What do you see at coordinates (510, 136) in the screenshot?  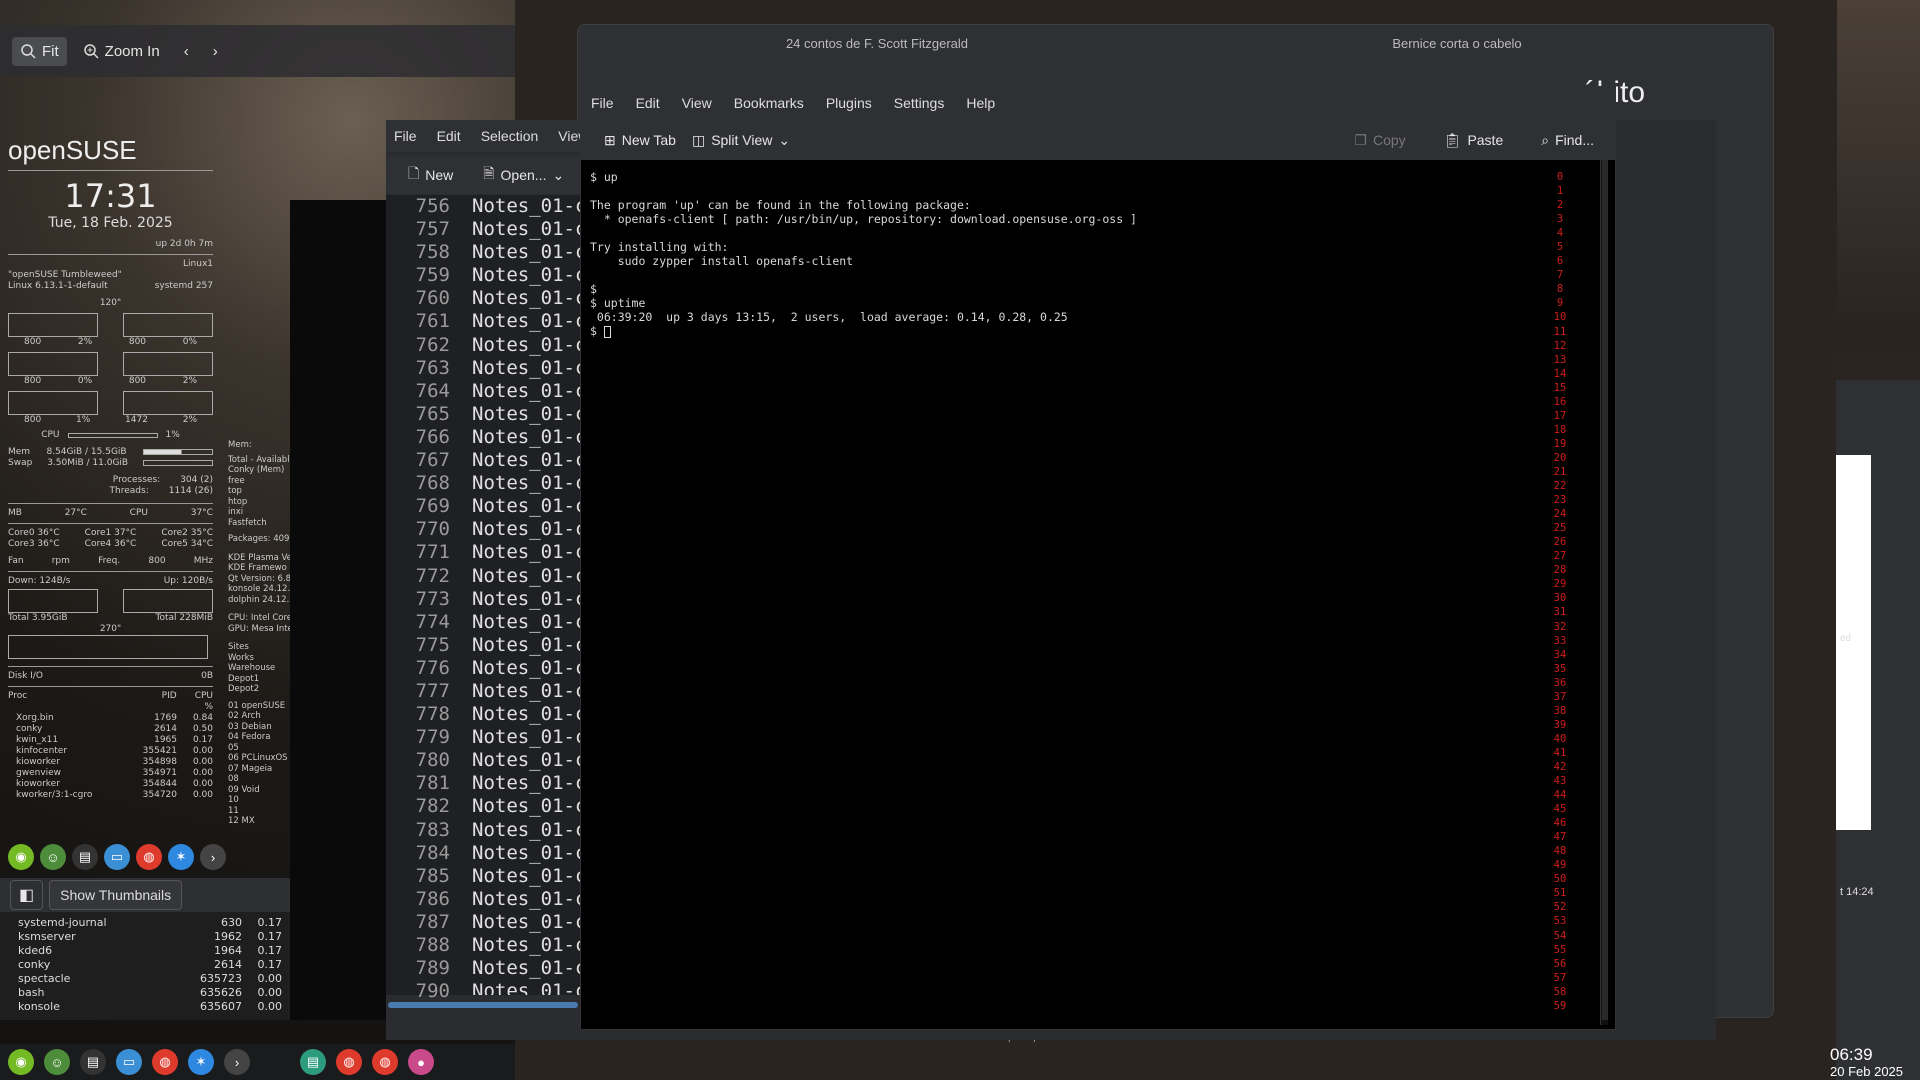 I see `kate-menu-item: Selection` at bounding box center [510, 136].